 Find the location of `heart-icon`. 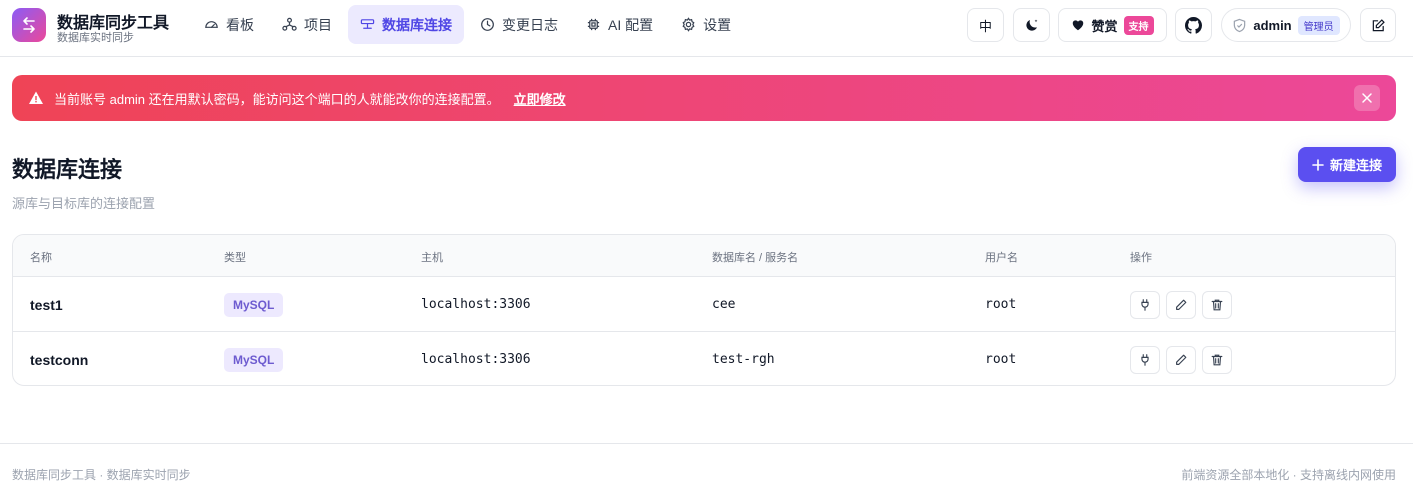

heart-icon is located at coordinates (1078, 25).